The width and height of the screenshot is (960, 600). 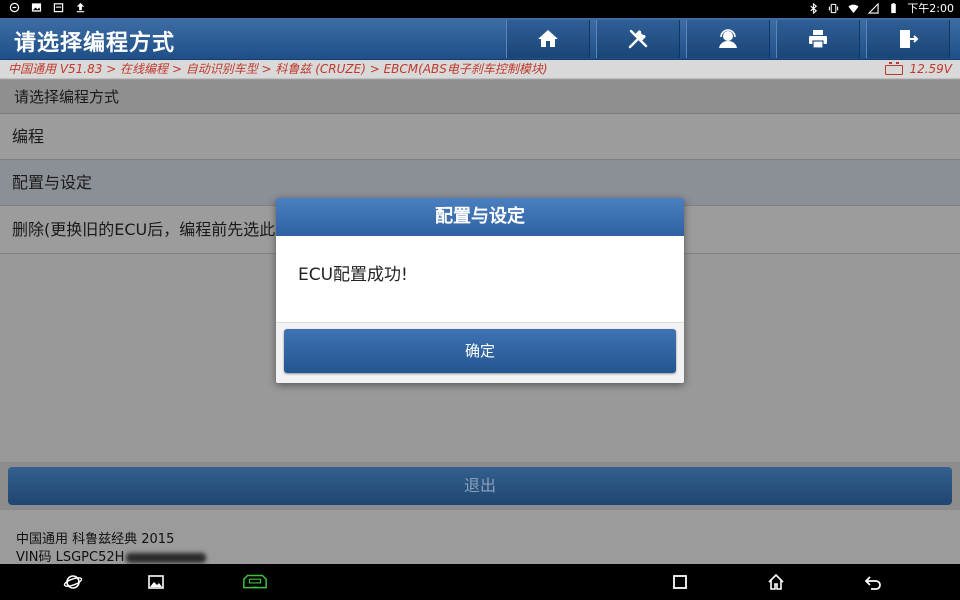 I want to click on bluetooth-icon, so click(x=813, y=8).